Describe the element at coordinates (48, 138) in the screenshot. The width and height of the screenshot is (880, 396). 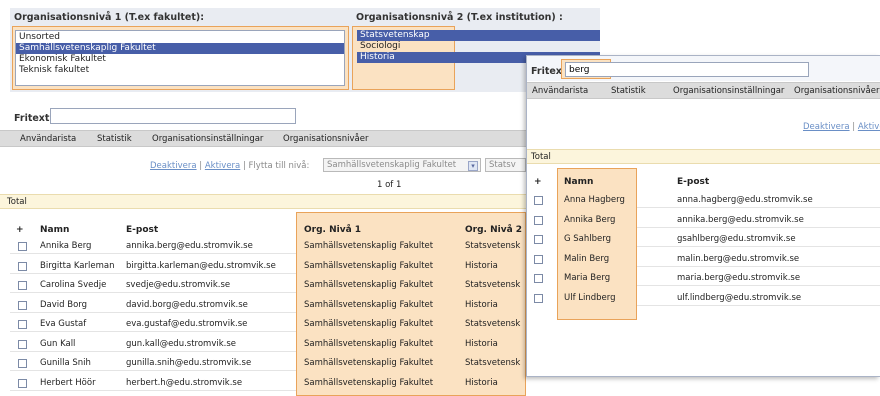
I see `tab-anvandarlista: Användarista` at that location.